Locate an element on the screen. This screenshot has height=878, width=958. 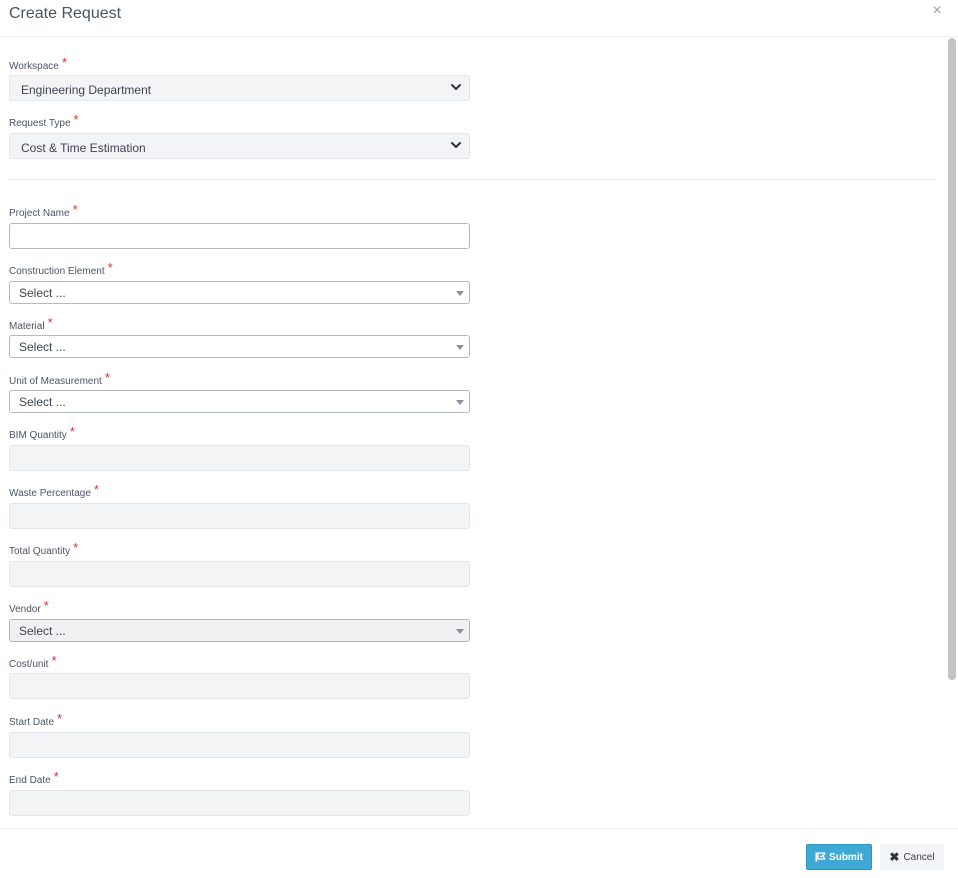
close-icon: ✖ is located at coordinates (894, 857).